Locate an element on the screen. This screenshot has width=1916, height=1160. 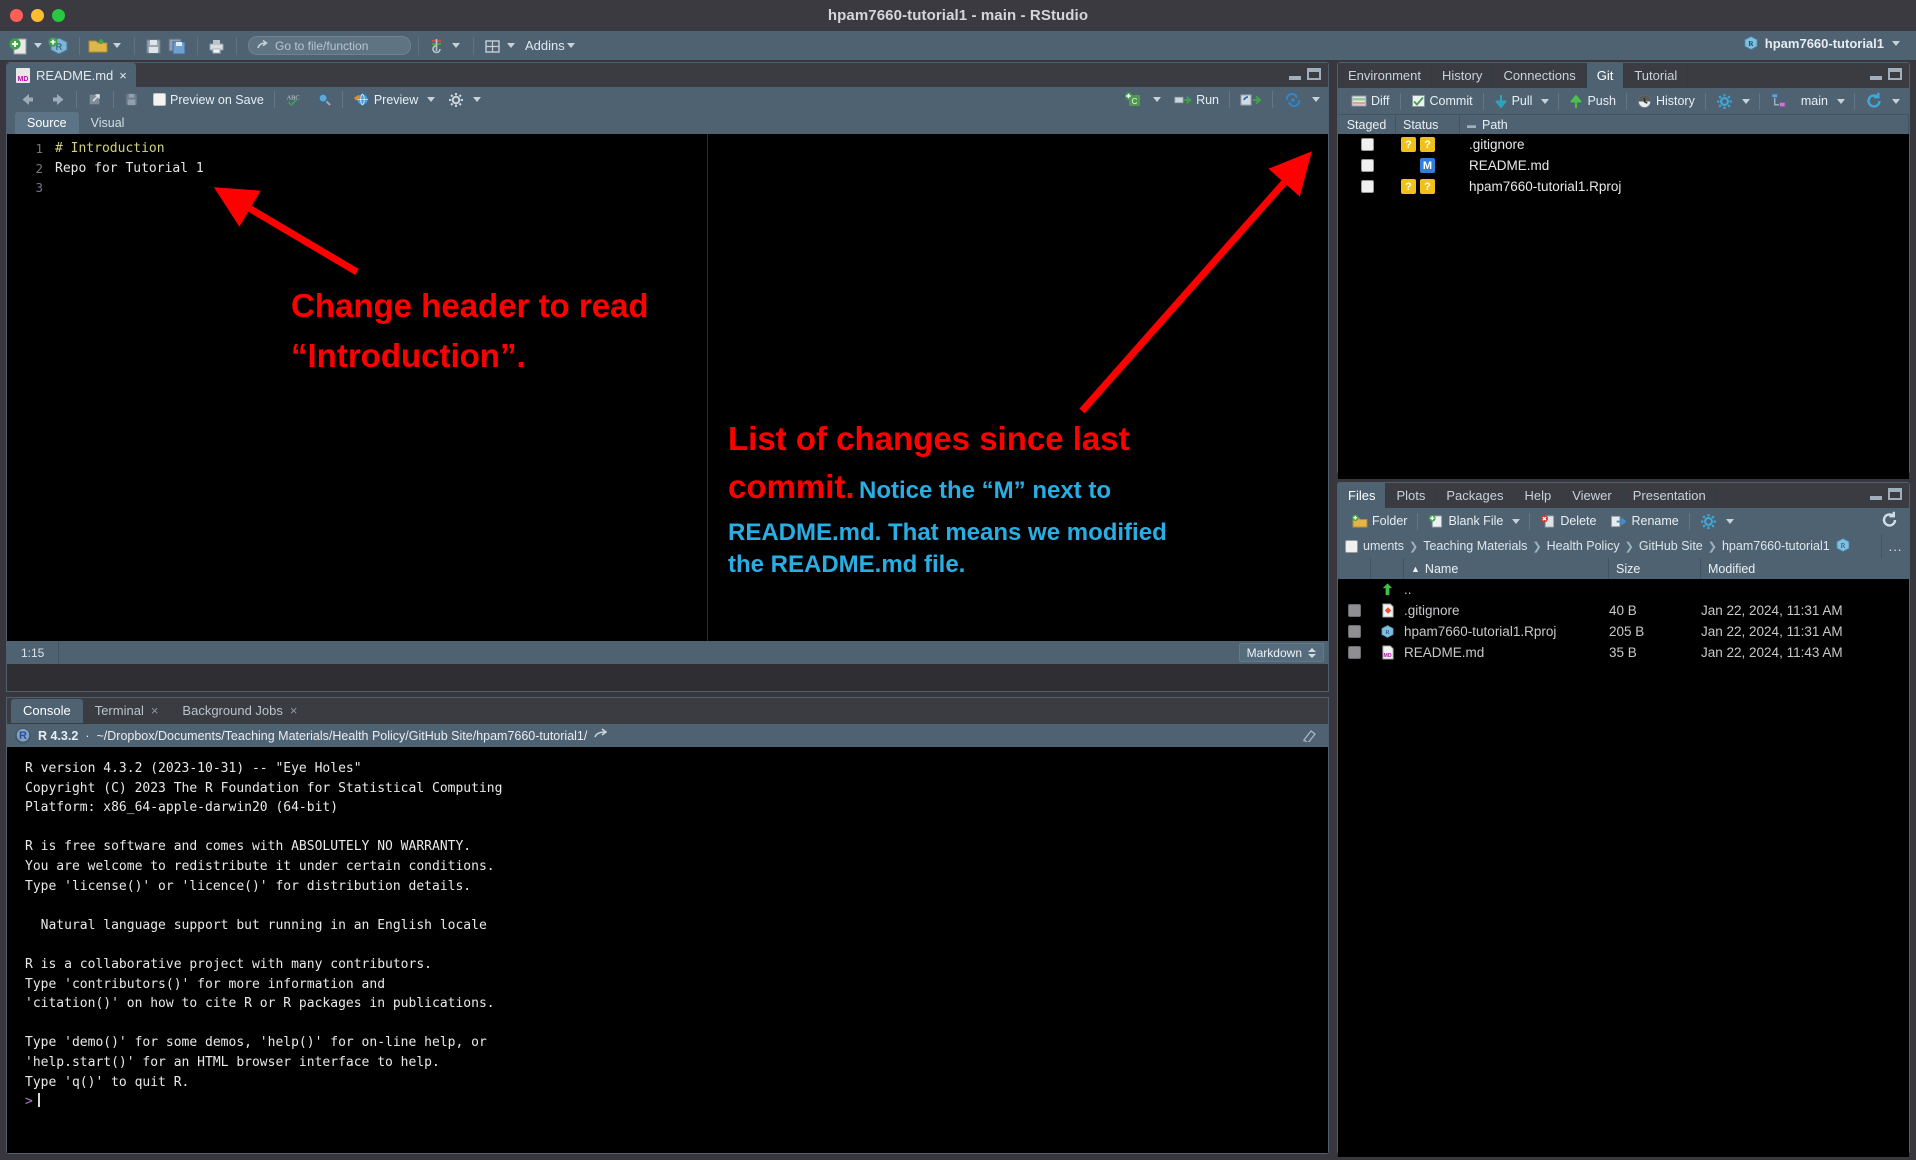
insert-chunk-icon: C is located at coordinates (1134, 99).